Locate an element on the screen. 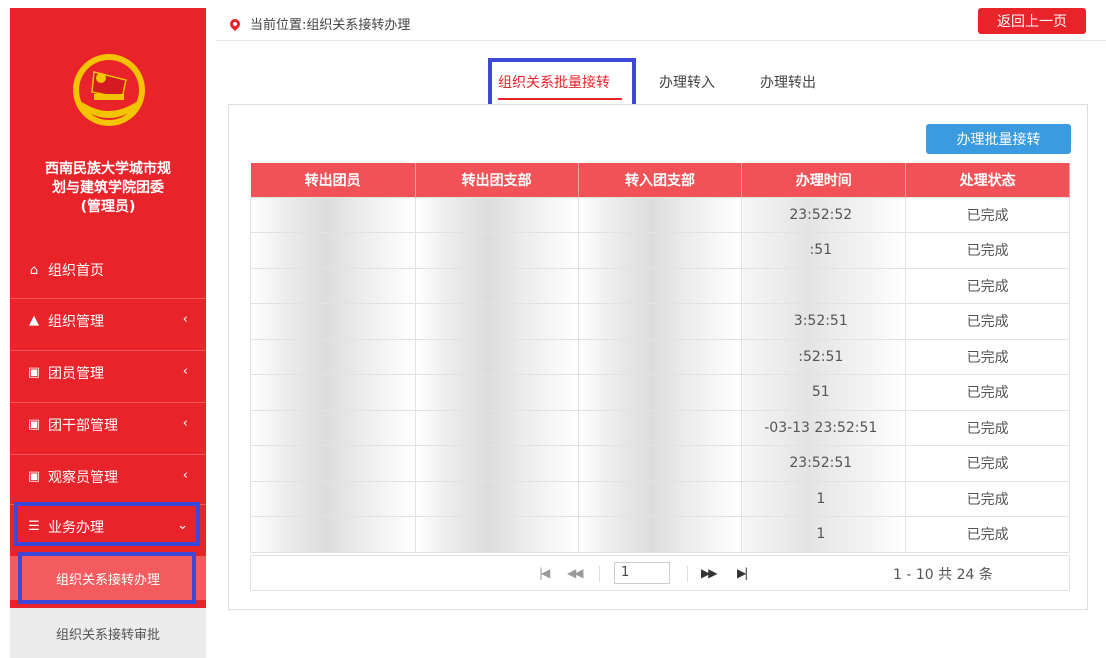  table-row: -03-13 23:52:51 已完成 is located at coordinates (660, 427).